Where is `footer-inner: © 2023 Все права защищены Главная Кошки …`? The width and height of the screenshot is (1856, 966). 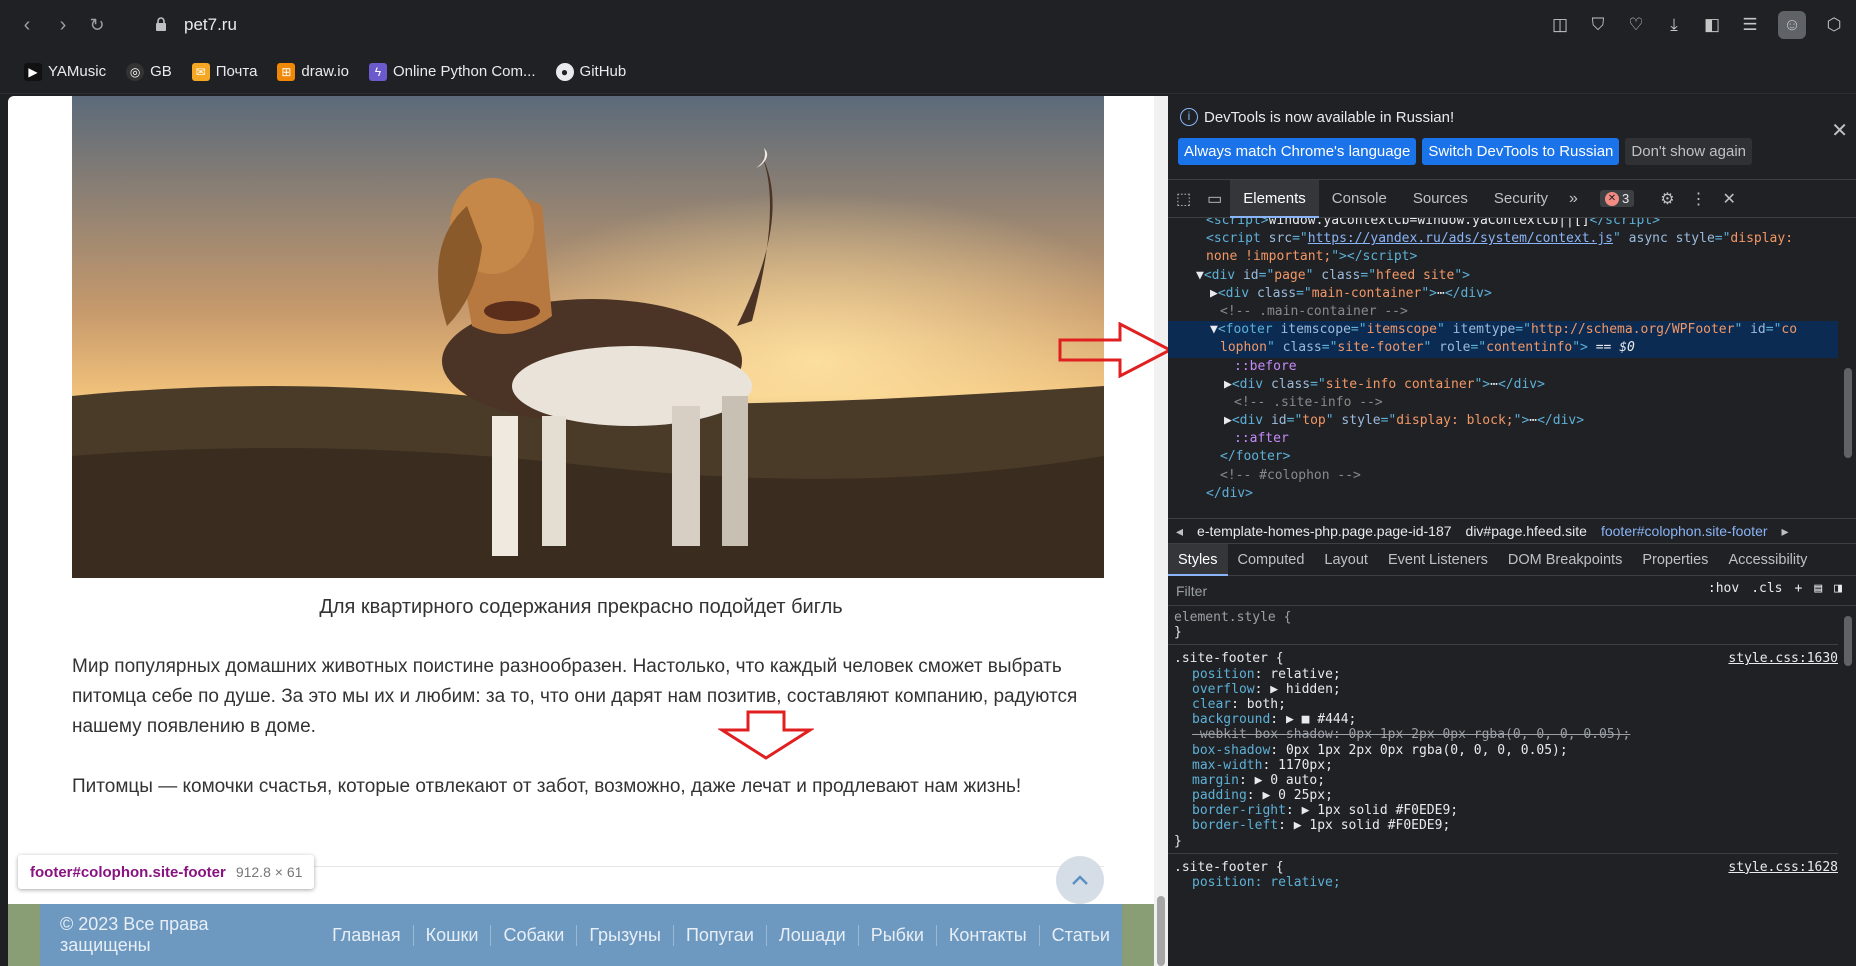 footer-inner: © 2023 Все права защищены Главная Кошки … is located at coordinates (581, 935).